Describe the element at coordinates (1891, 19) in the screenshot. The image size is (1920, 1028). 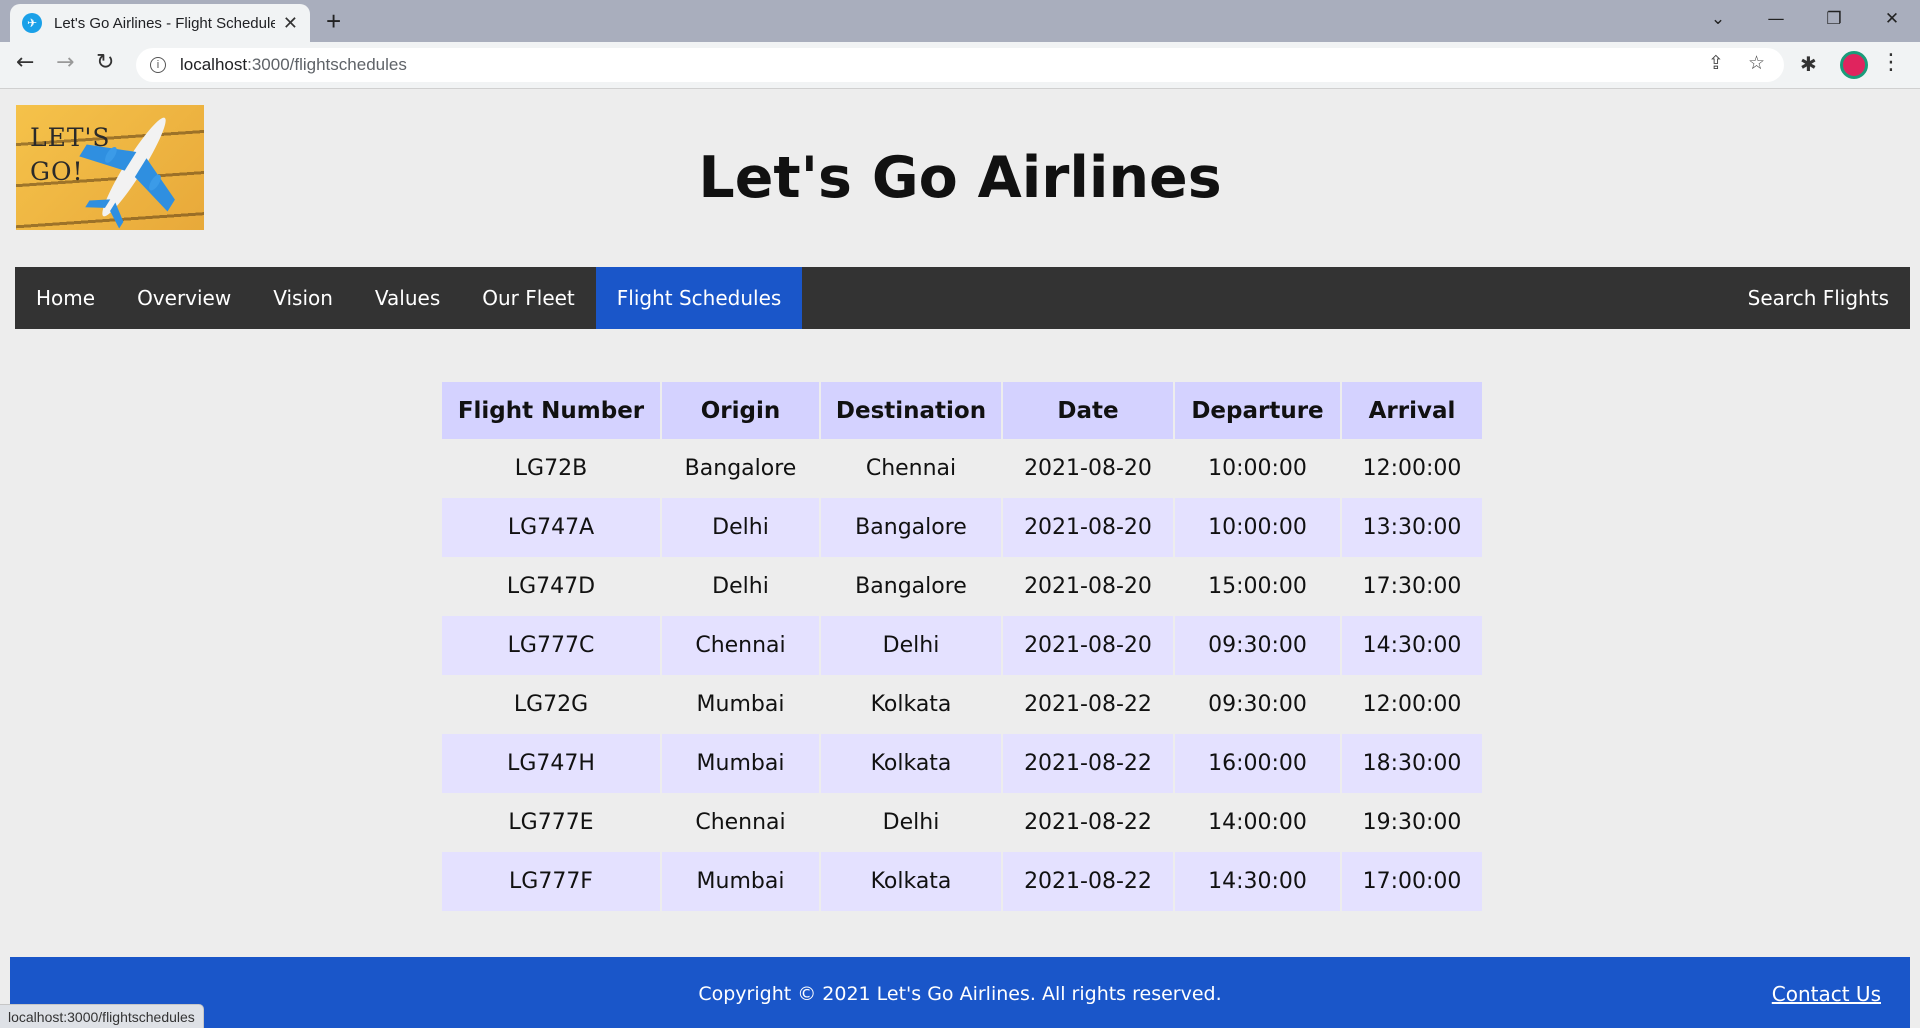
I see `window-close-icon: ✕` at that location.